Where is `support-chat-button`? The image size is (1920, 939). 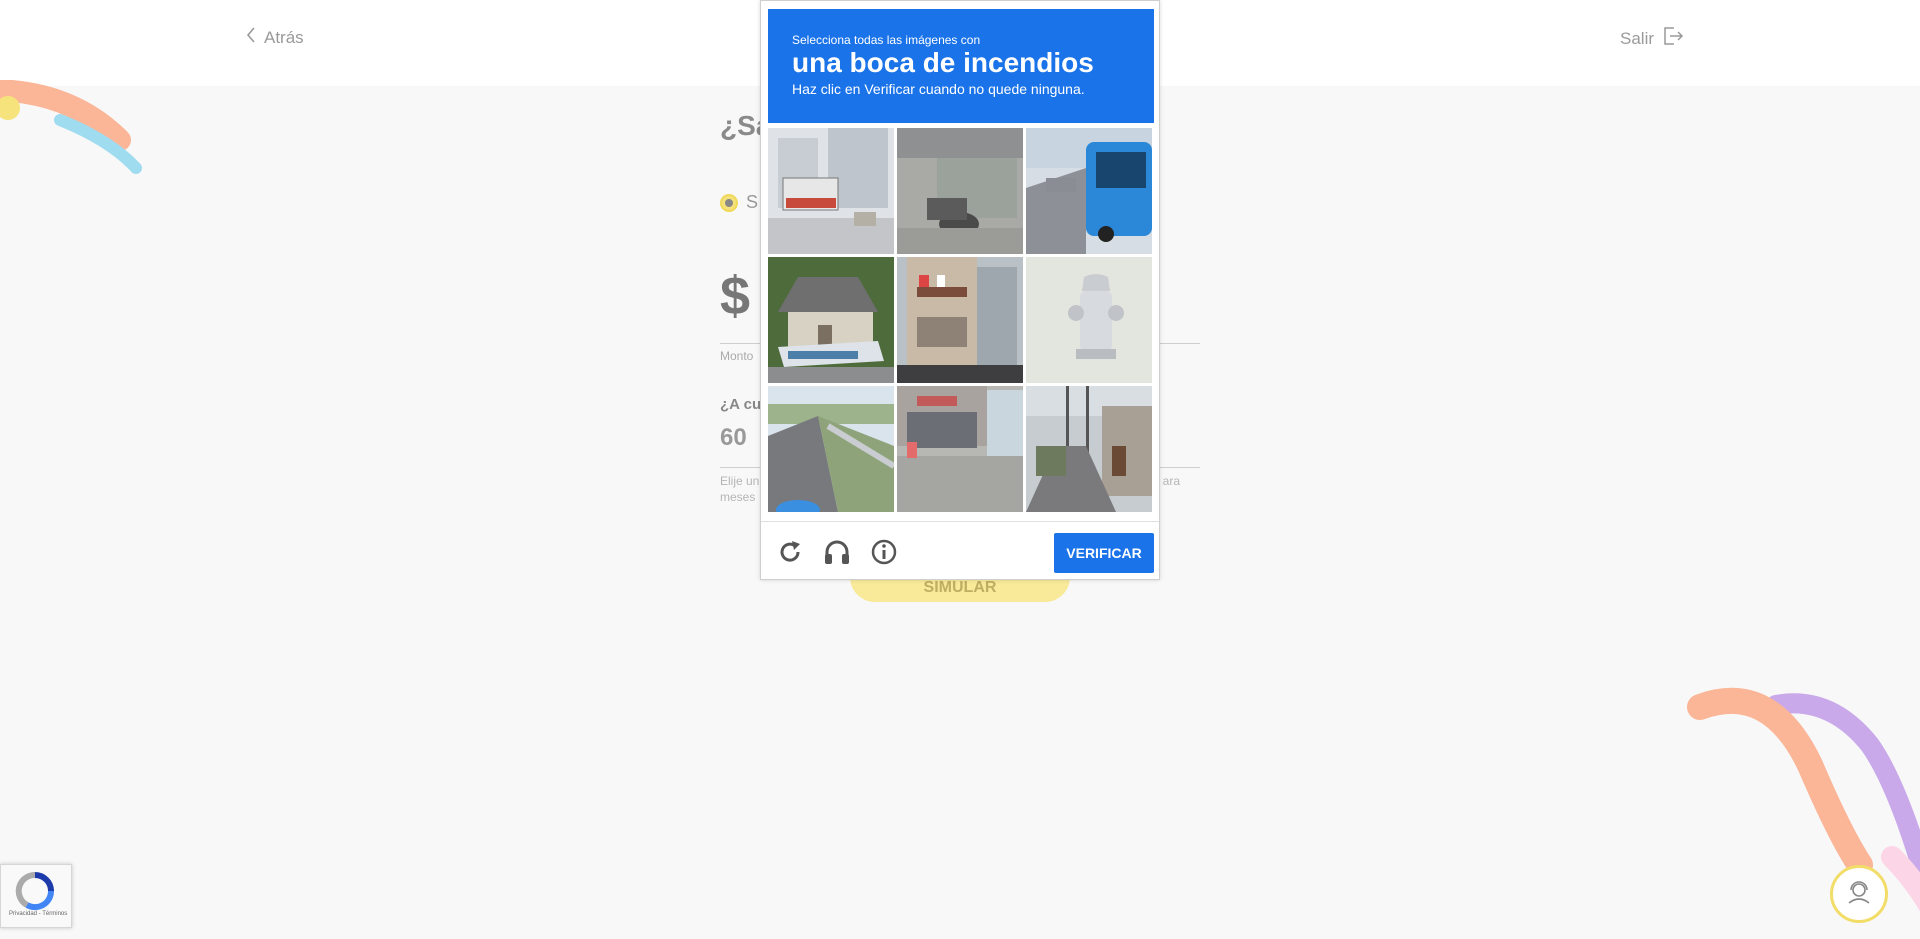
support-chat-button is located at coordinates (1859, 894).